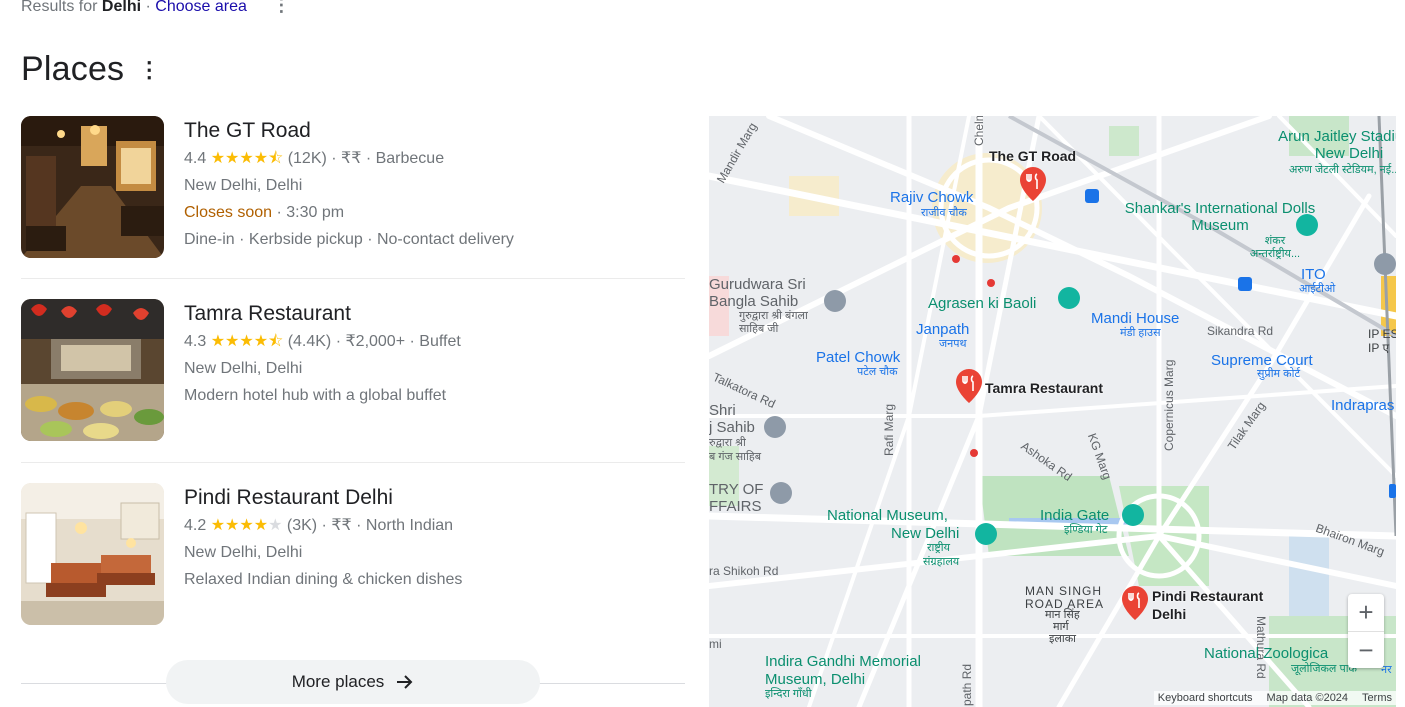 The image size is (1405, 707). I want to click on map-label-rajiv-chowk: Rajiv Chowk, so click(931, 197).